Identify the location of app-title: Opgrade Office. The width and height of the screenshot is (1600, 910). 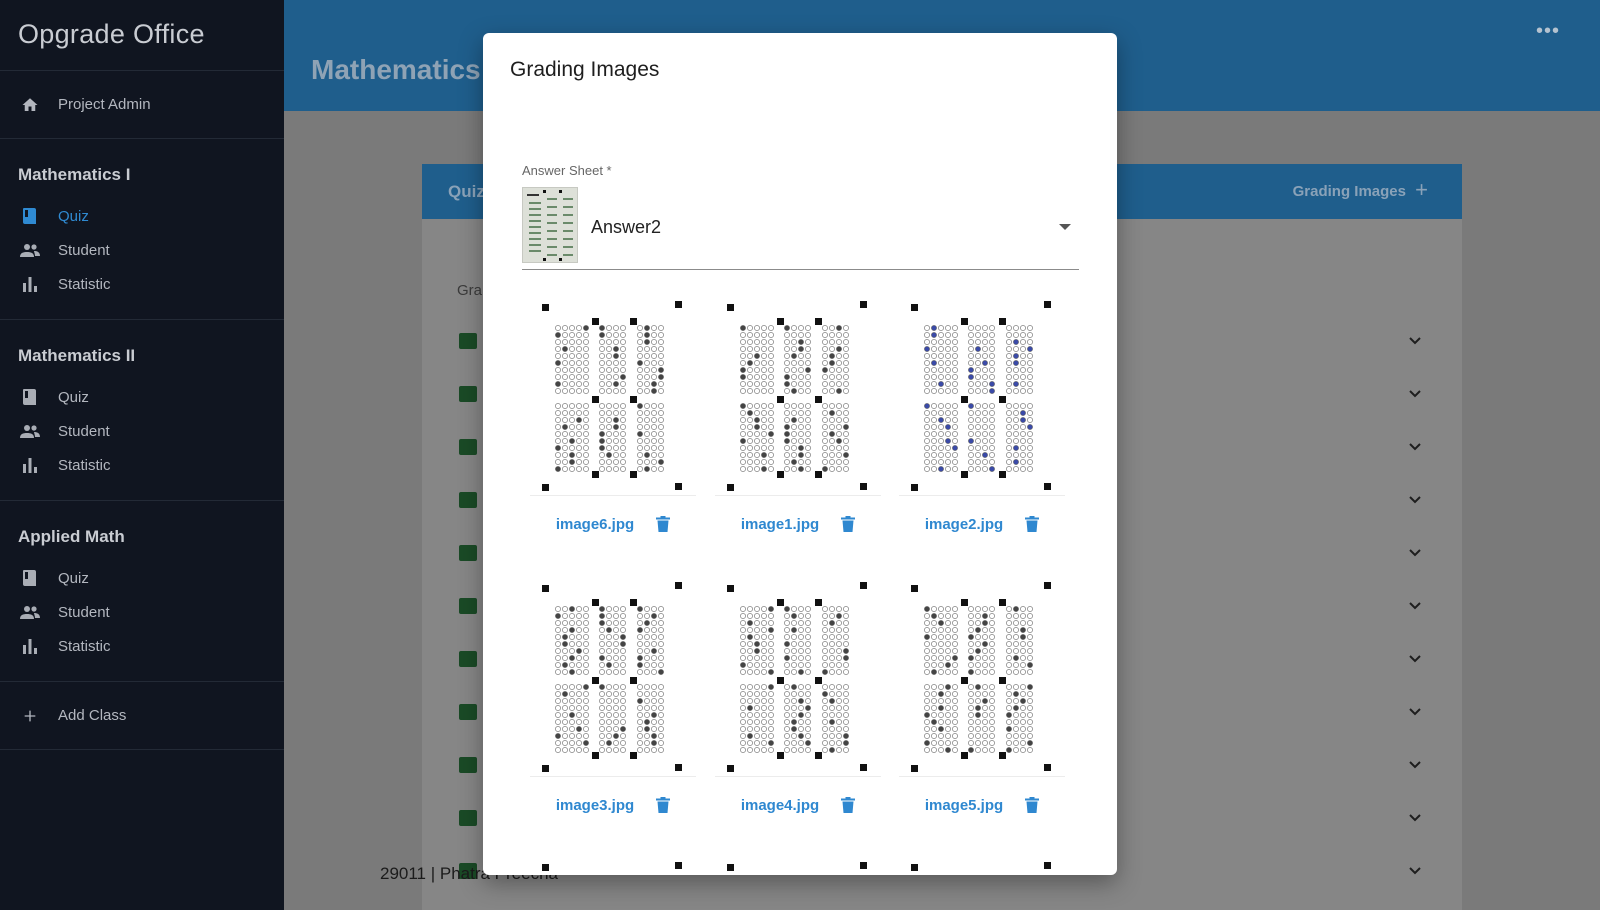
(142, 35).